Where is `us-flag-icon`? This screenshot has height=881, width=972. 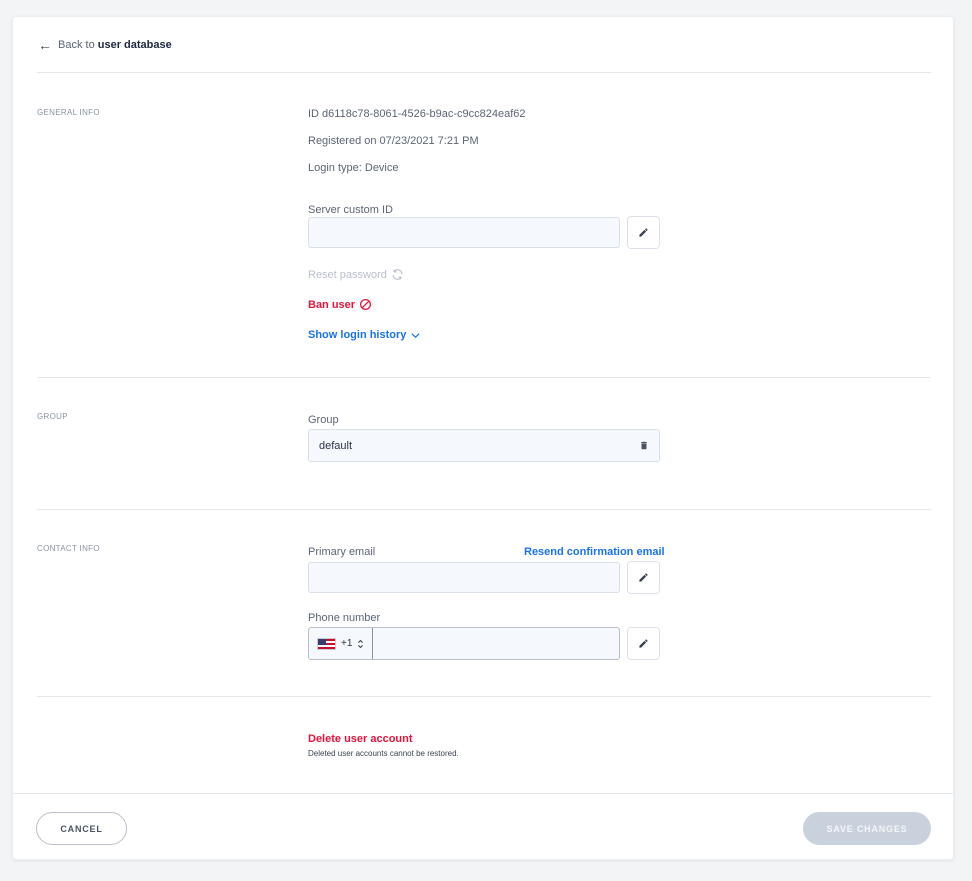 us-flag-icon is located at coordinates (326, 643).